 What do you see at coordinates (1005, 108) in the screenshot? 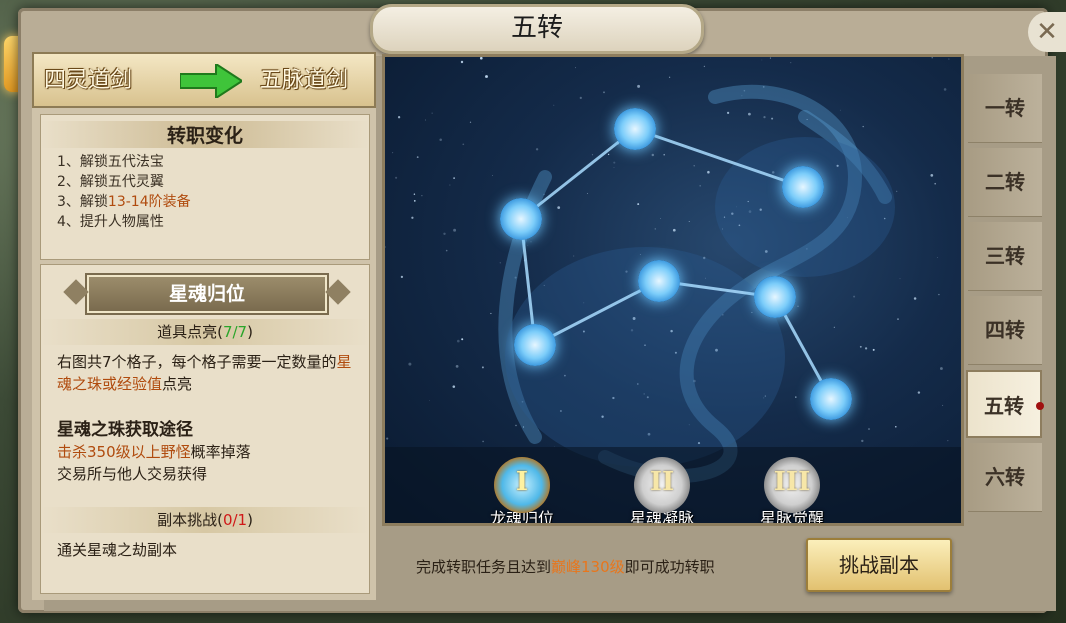
I see `tab-rebirth-1: 一转` at bounding box center [1005, 108].